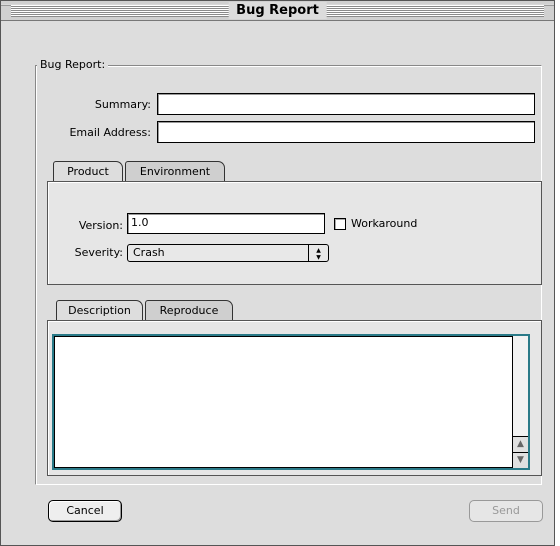  What do you see at coordinates (520, 402) in the screenshot?
I see `description-scrollbar: ▲ ▼` at bounding box center [520, 402].